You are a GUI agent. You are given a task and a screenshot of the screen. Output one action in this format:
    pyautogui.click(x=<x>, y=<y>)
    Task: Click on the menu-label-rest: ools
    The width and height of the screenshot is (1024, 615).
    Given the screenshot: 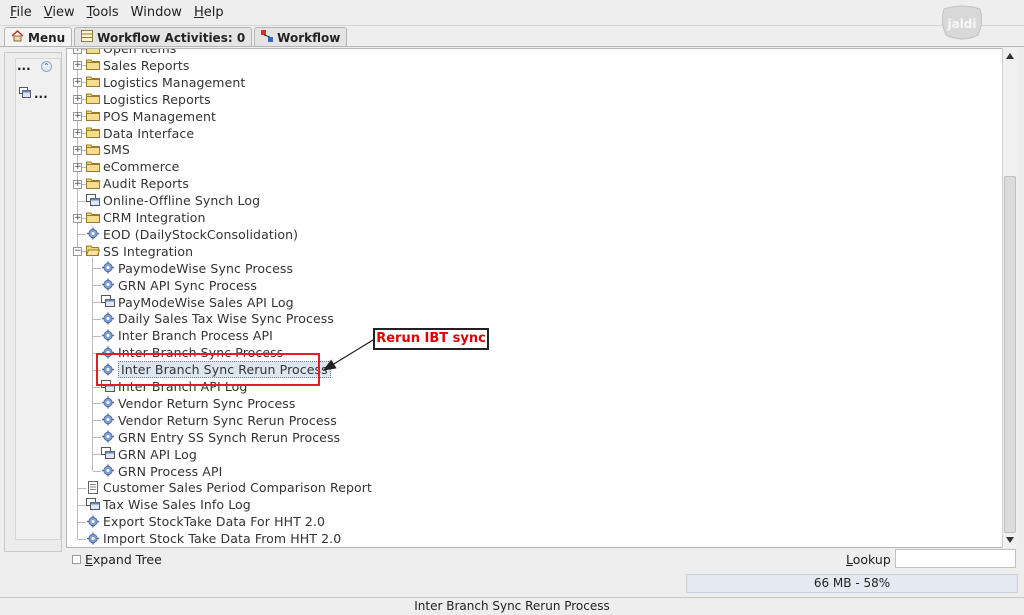 What is the action you would take?
    pyautogui.click(x=105, y=12)
    